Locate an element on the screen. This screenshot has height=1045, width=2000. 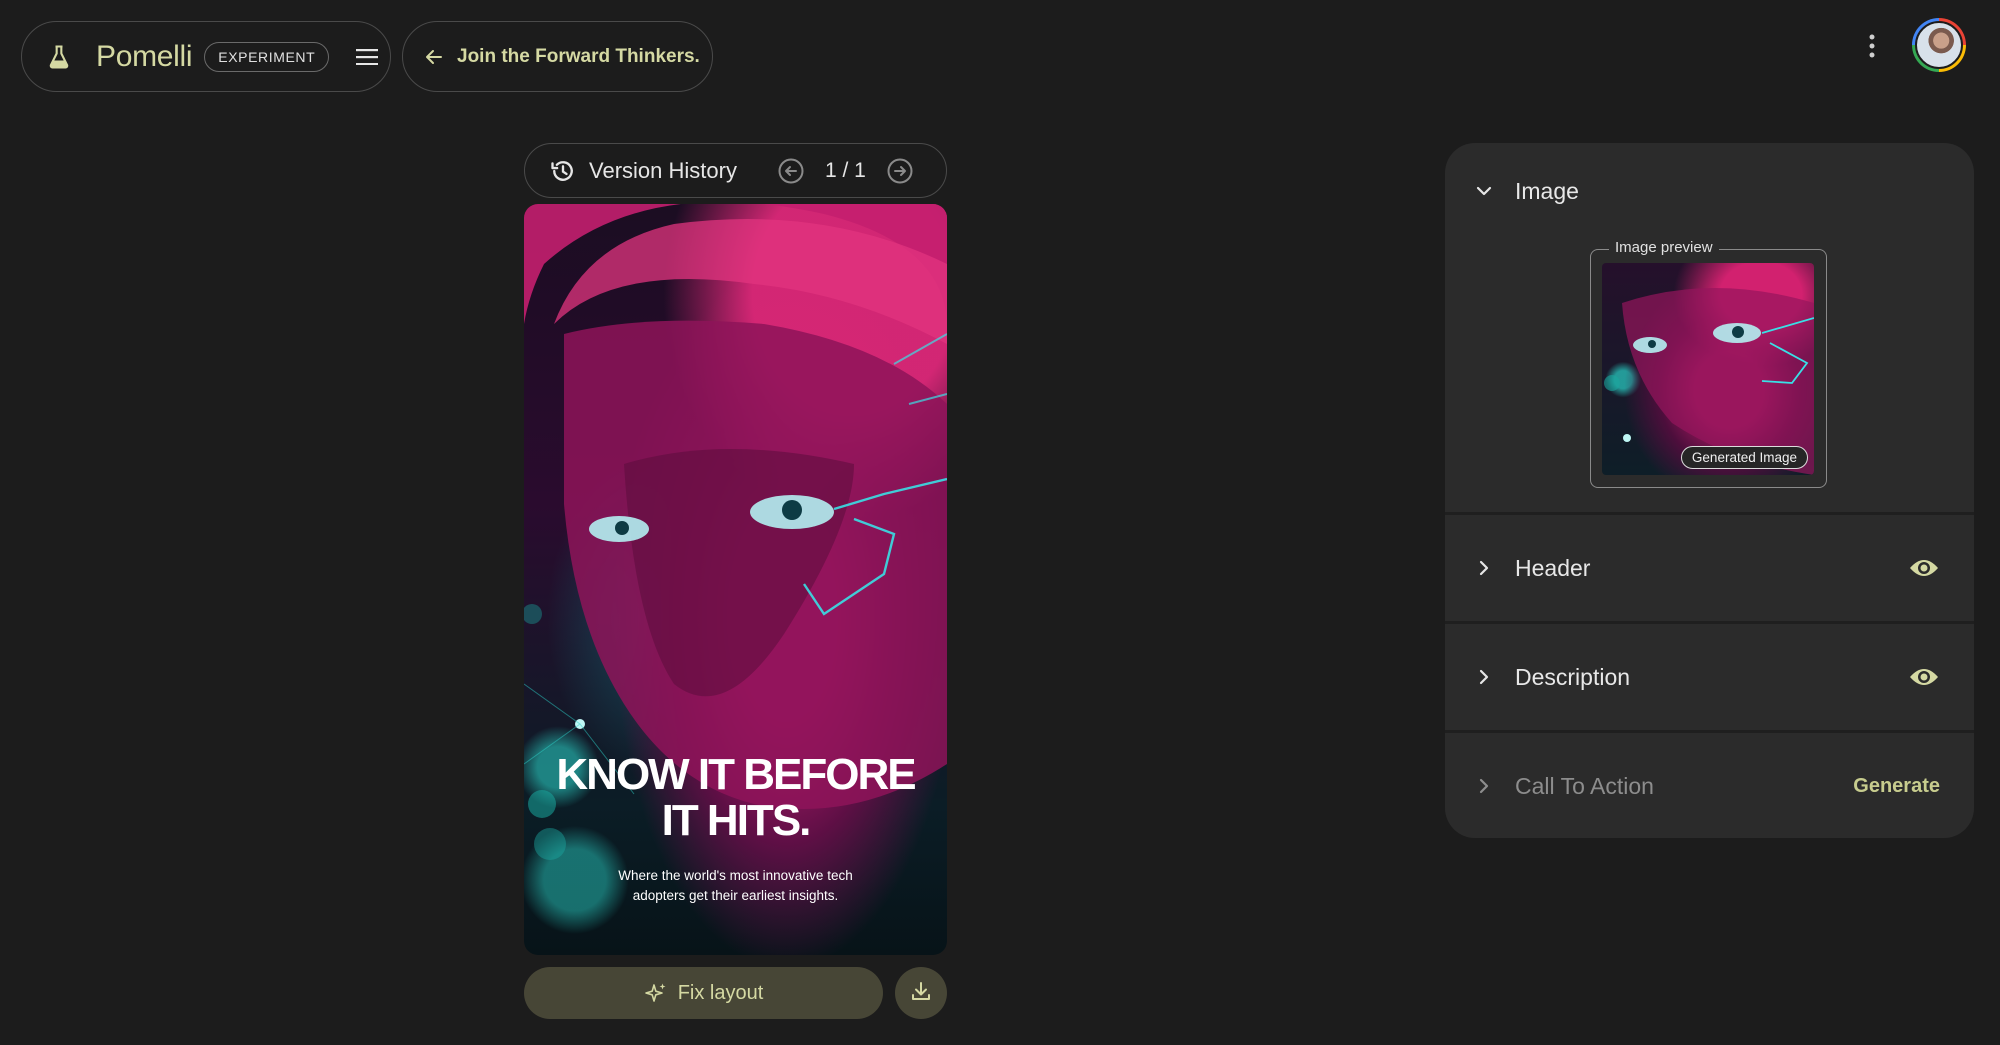
download-button is located at coordinates (921, 993).